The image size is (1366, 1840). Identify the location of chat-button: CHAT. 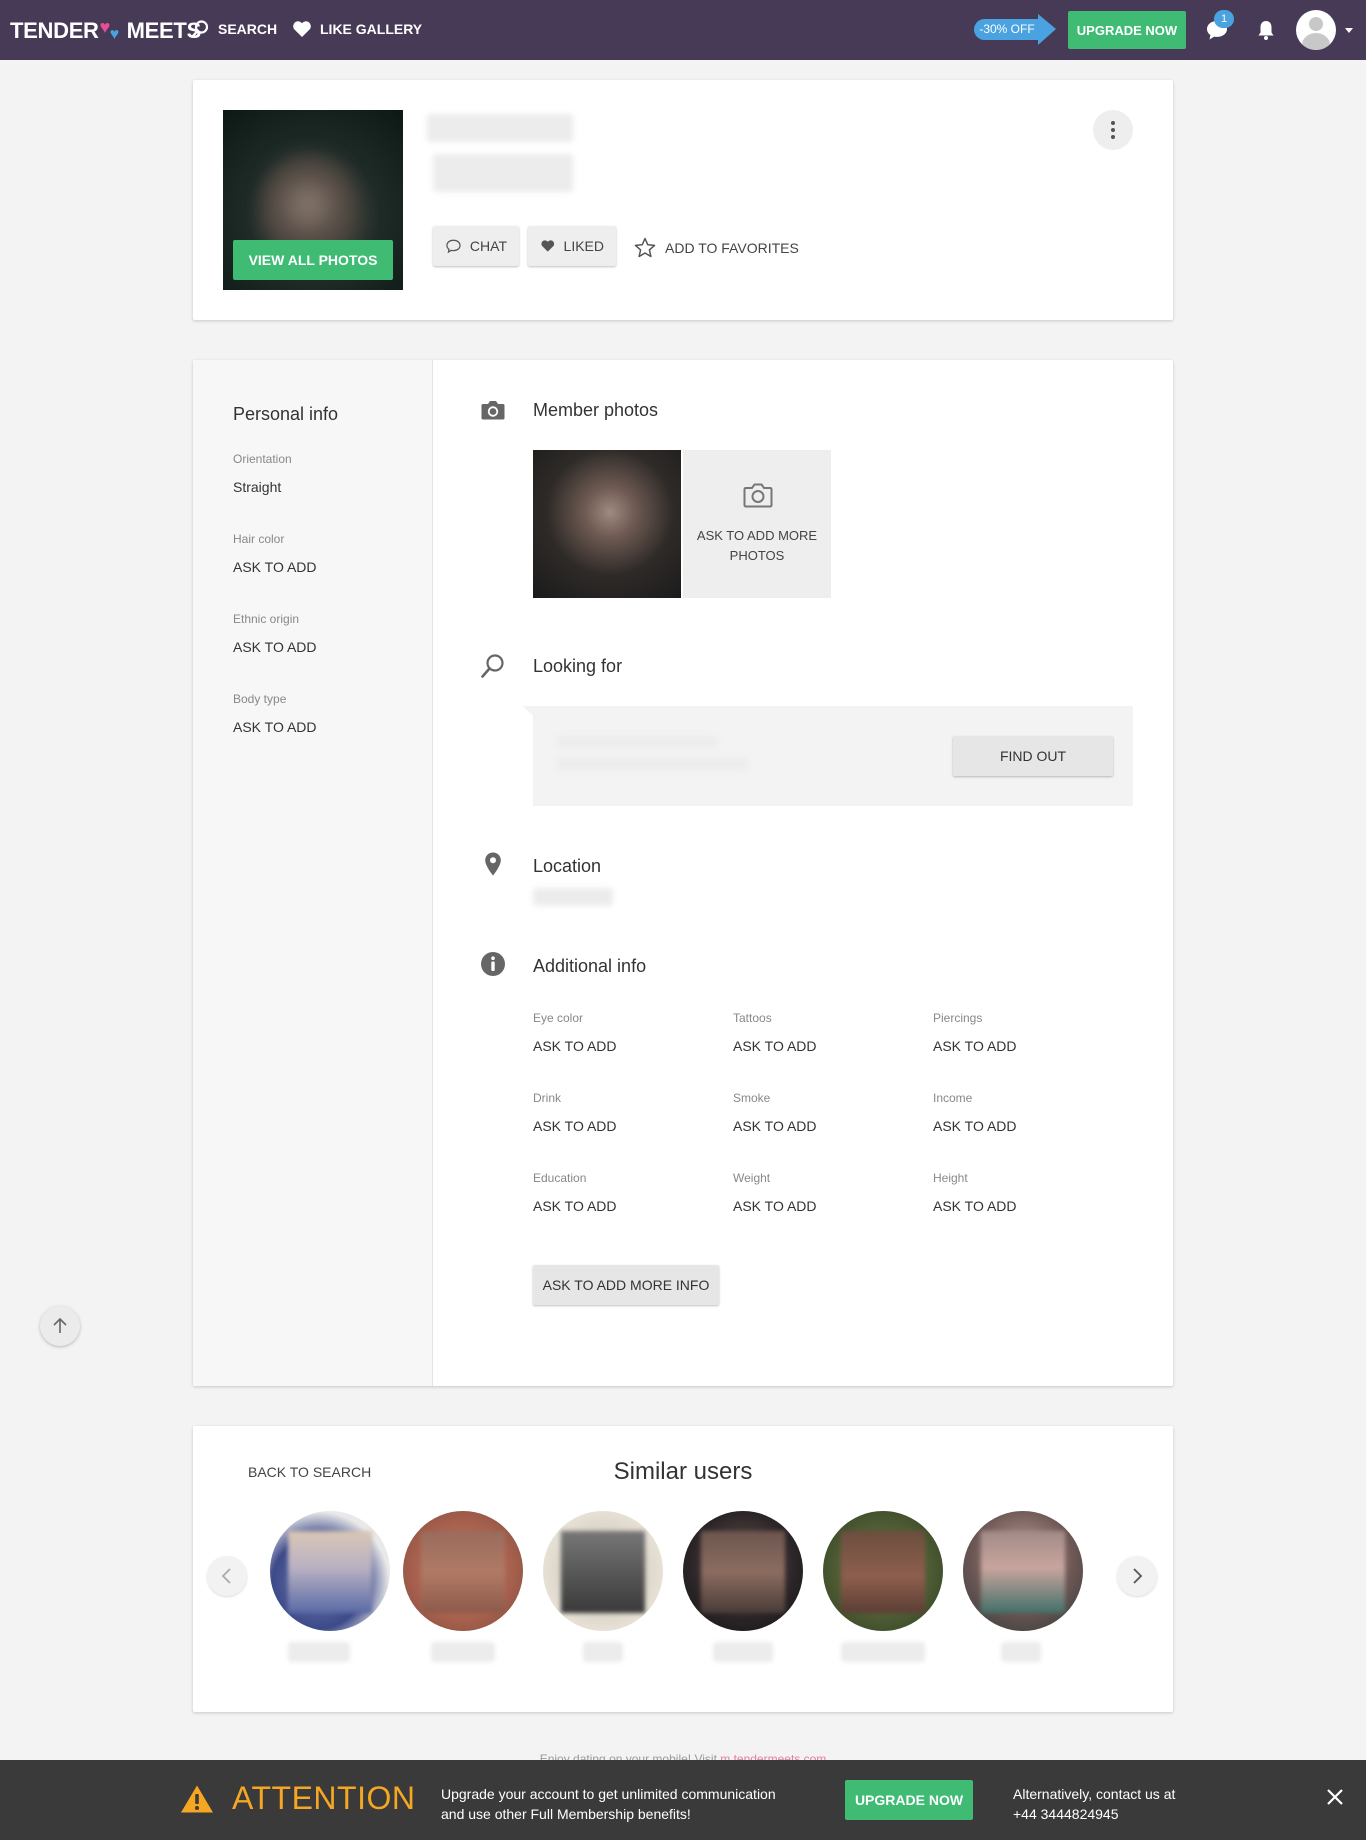
(476, 246).